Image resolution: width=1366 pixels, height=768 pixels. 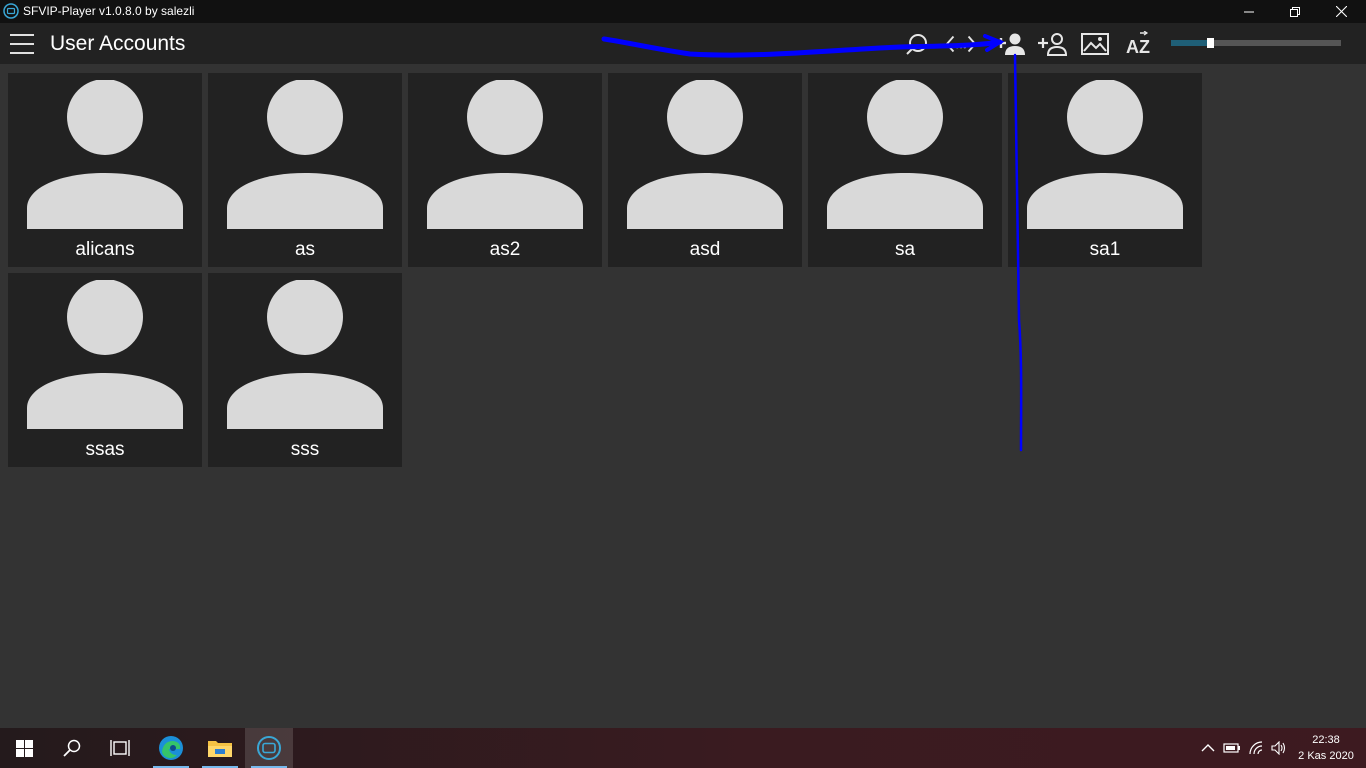 I want to click on title-bar: SFVIP-Player v1.0.8.0 by salezli, so click(x=683, y=11).